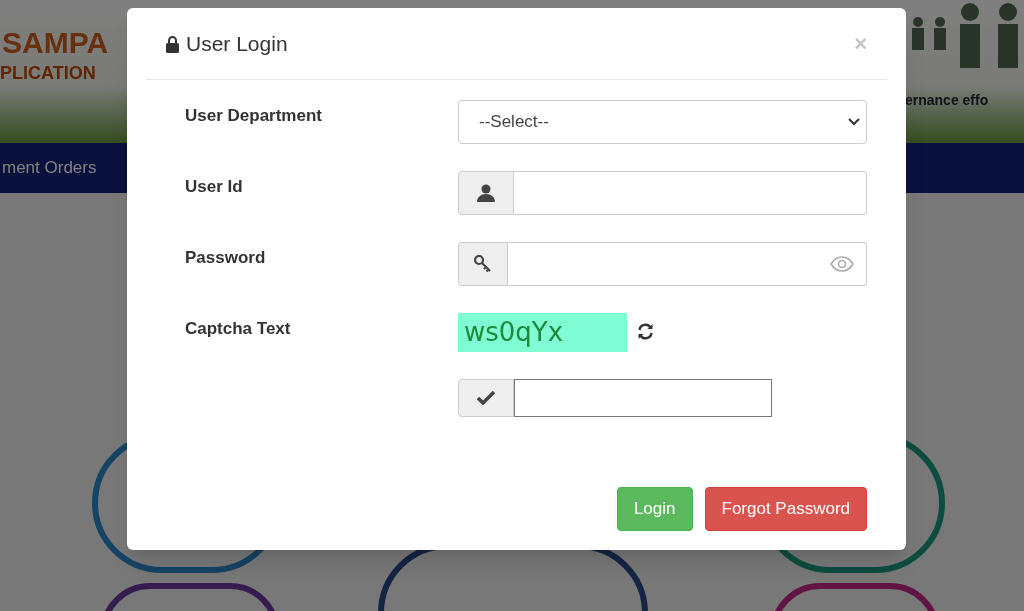  I want to click on field-label: Captcha Text, so click(238, 328).